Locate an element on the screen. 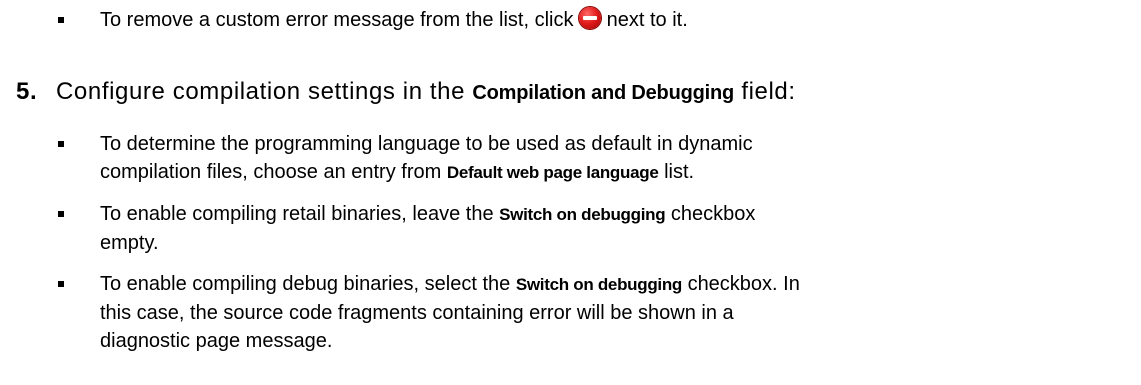  remove-icon is located at coordinates (590, 18).